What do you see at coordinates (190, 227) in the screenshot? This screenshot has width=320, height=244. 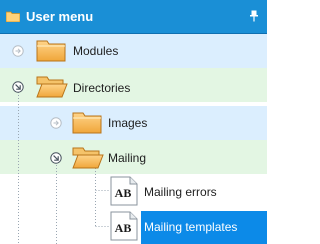 I see `tree-item-label-selected: Mailing templates` at bounding box center [190, 227].